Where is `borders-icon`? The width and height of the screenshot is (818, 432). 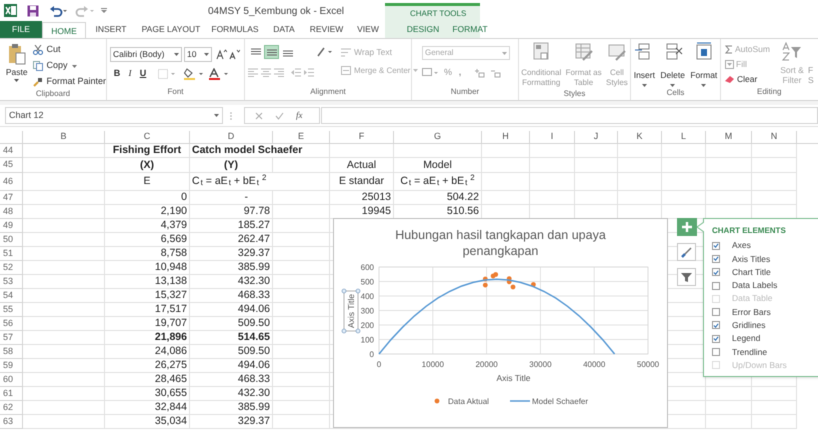 borders-icon is located at coordinates (167, 74).